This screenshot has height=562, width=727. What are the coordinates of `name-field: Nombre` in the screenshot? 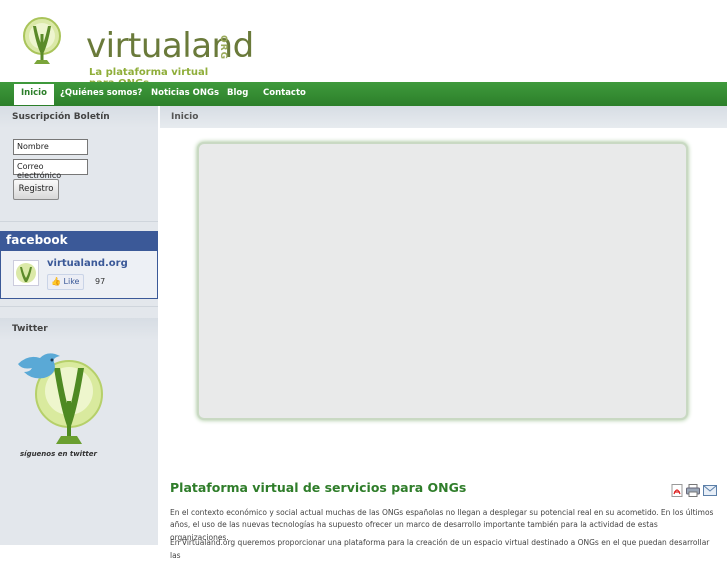 It's located at (50, 147).